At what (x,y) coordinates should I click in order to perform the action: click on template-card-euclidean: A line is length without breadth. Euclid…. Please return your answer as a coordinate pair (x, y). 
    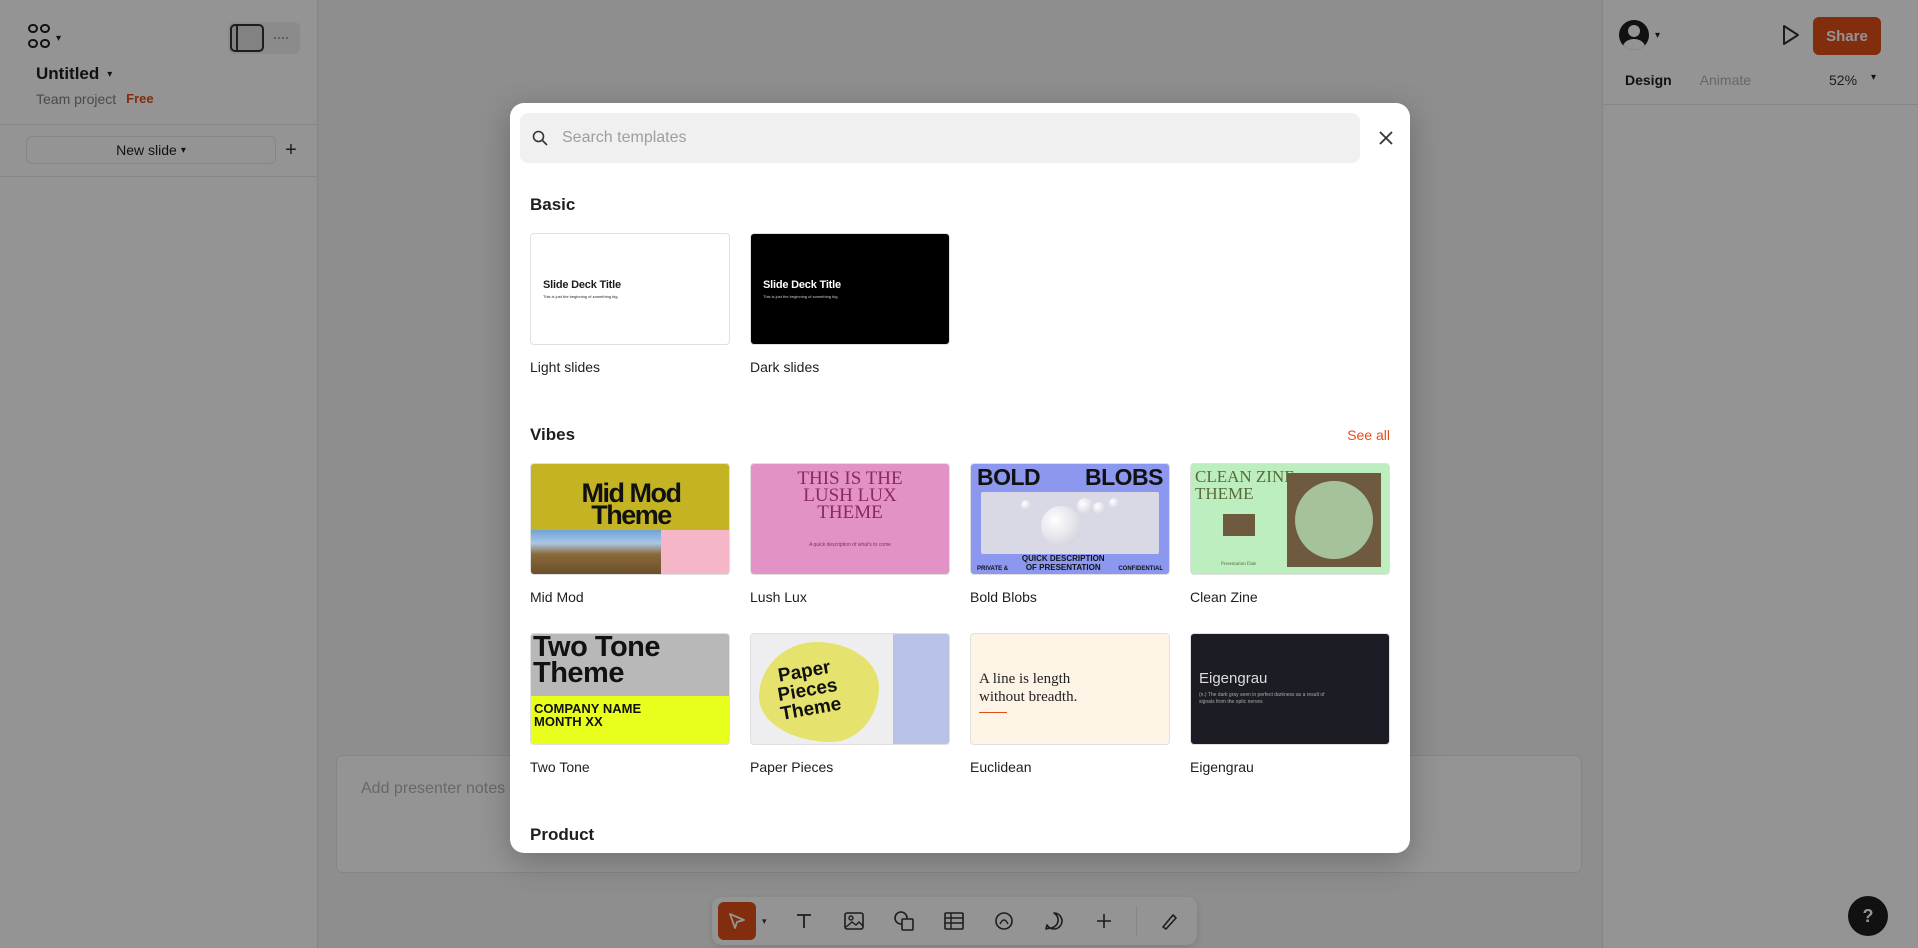
    Looking at the image, I should click on (1070, 704).